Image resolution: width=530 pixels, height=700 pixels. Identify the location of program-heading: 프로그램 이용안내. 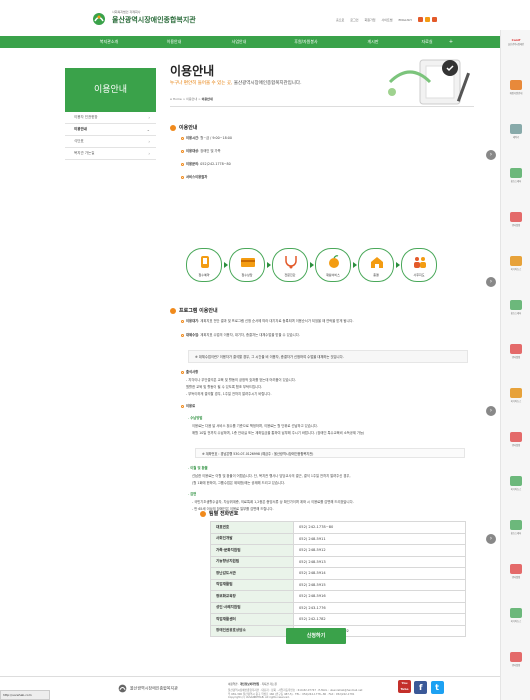
(194, 310).